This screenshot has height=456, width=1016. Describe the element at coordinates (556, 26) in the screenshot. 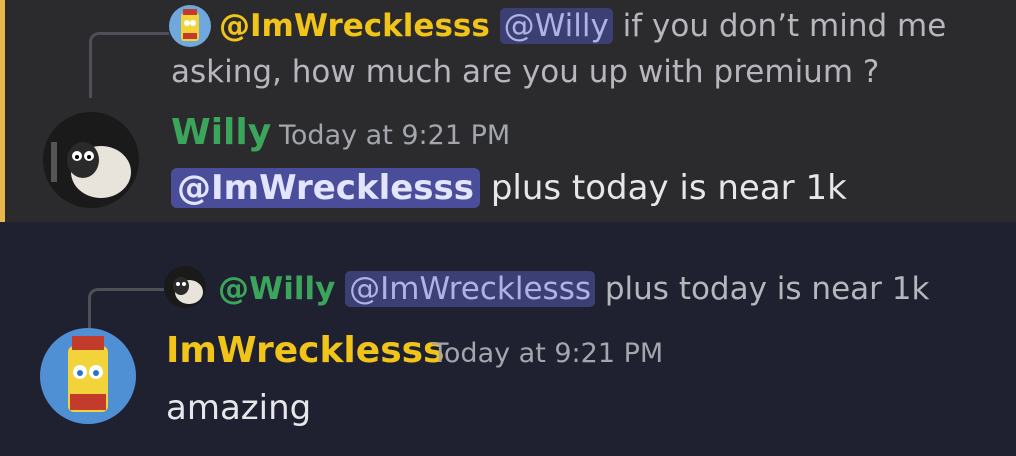

I see `reply-mention: @Willy` at that location.